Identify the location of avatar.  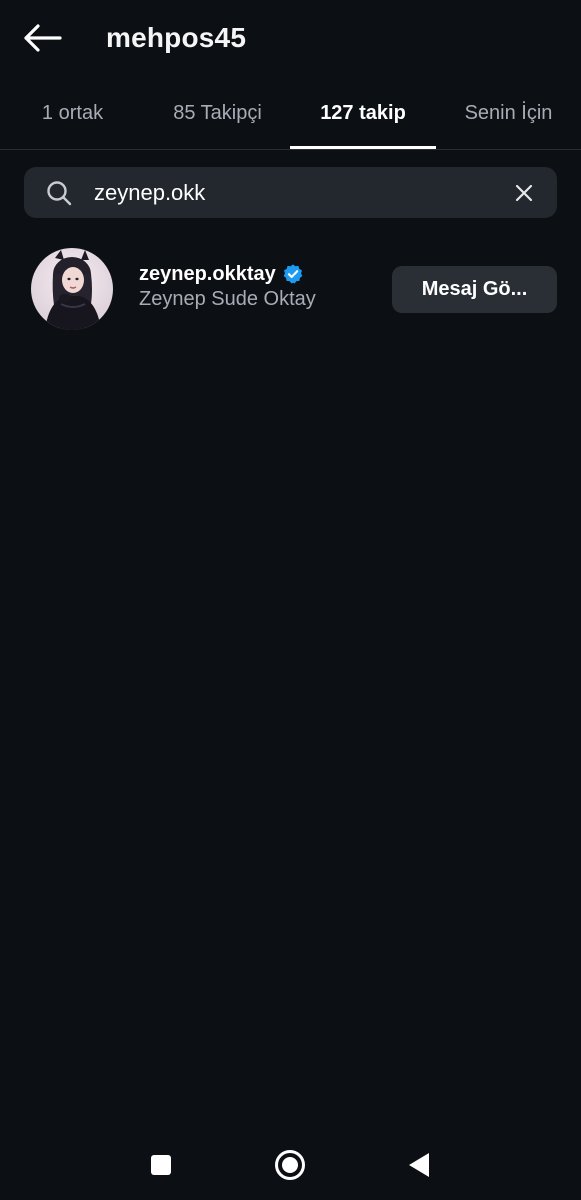
(72, 289).